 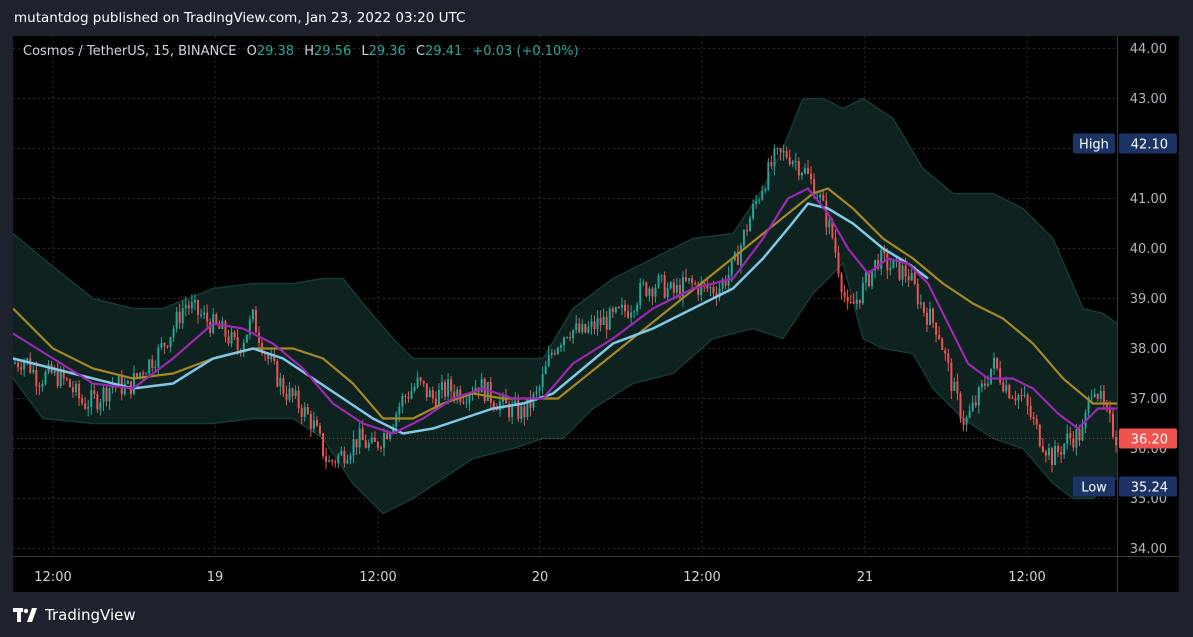 I want to click on low-value: 29.36, so click(x=387, y=51).